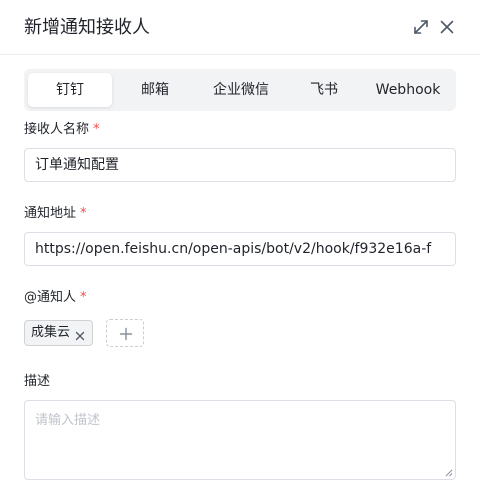 The width and height of the screenshot is (480, 501). Describe the element at coordinates (50, 213) in the screenshot. I see `address-label-text: 通知地址` at that location.